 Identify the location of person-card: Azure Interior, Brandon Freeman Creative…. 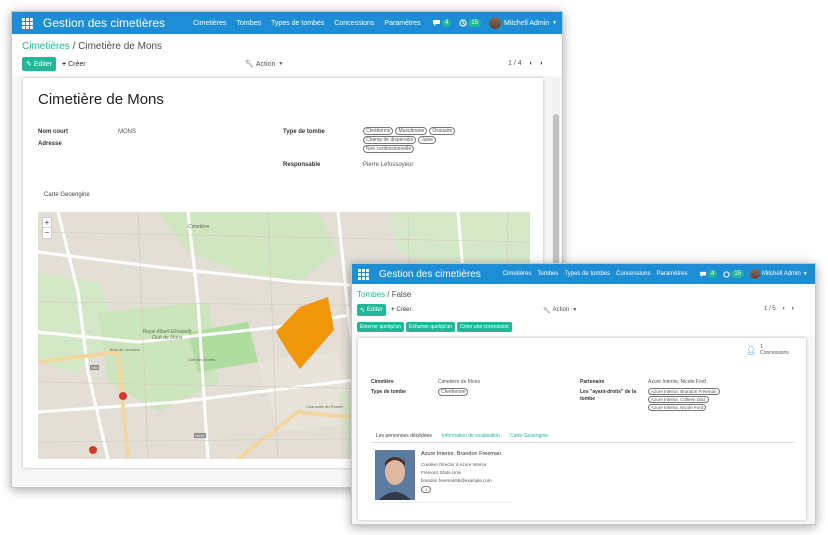
(443, 475).